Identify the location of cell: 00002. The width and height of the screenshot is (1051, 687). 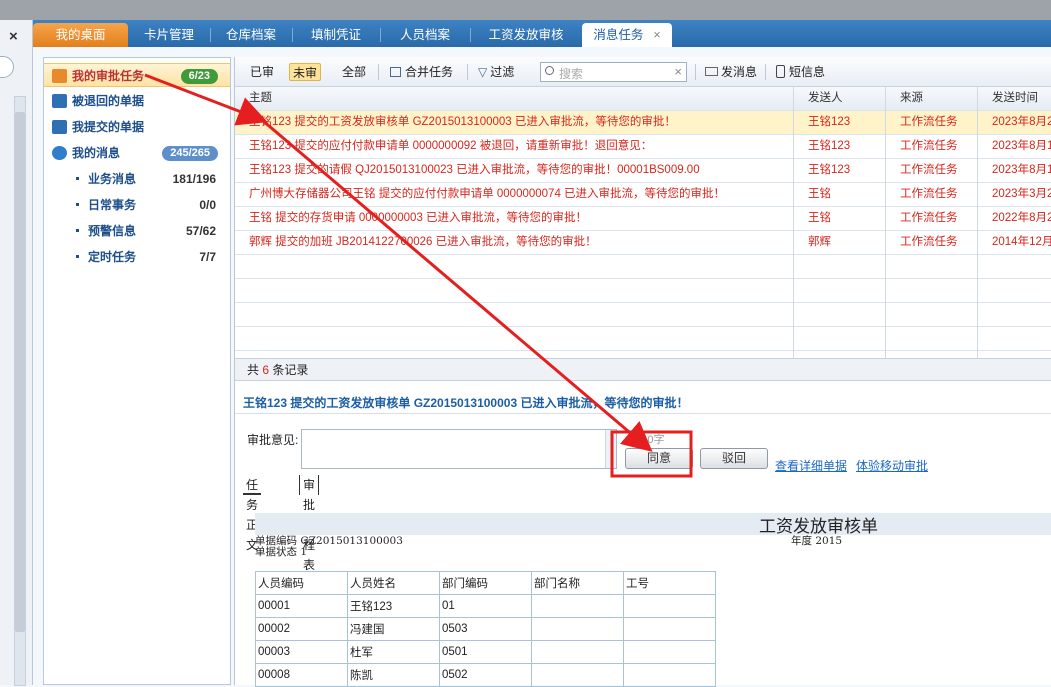
(301, 629).